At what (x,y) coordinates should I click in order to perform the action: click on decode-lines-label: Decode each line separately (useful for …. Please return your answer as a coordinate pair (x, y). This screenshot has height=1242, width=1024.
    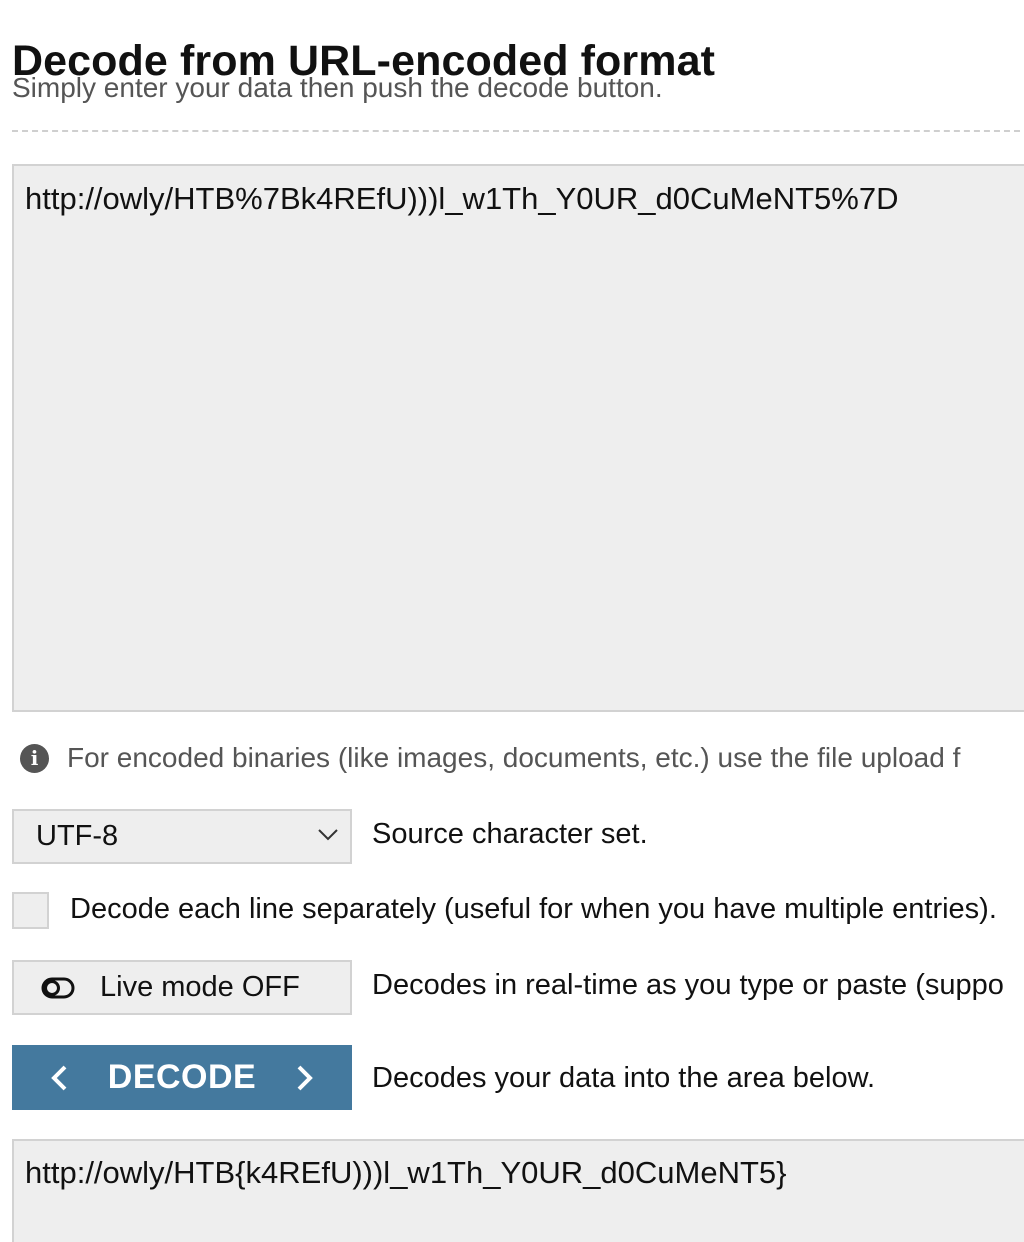
    Looking at the image, I should click on (547, 909).